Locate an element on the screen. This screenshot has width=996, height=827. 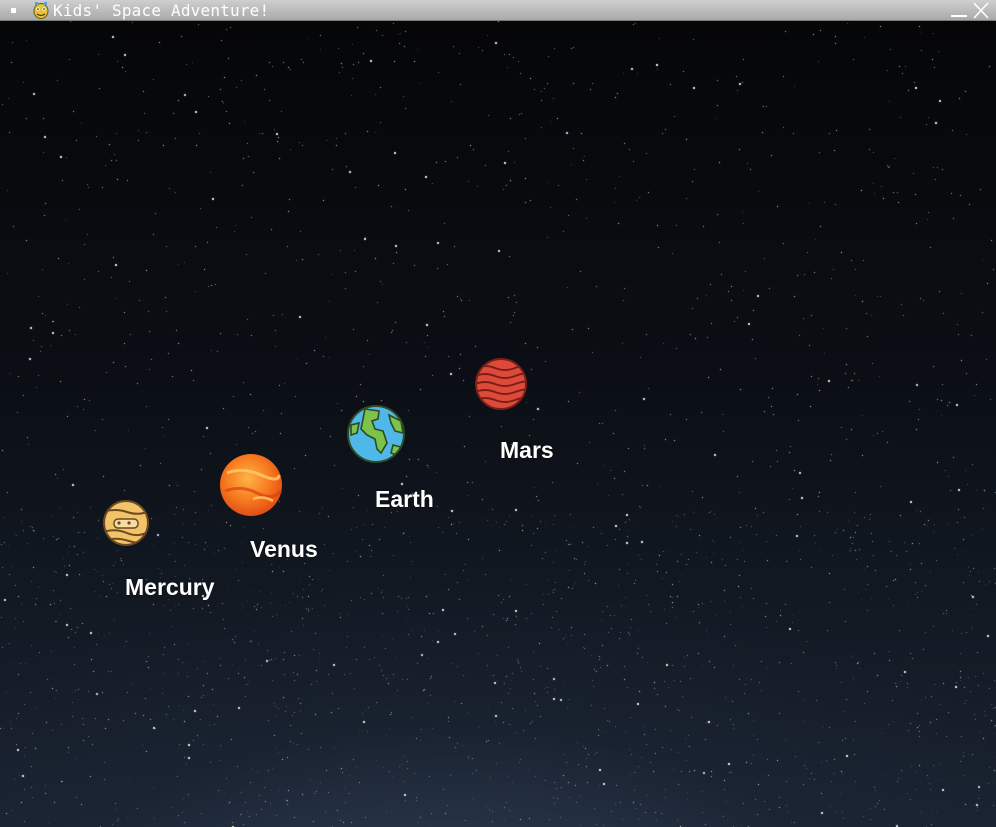
mars-icon is located at coordinates (501, 384).